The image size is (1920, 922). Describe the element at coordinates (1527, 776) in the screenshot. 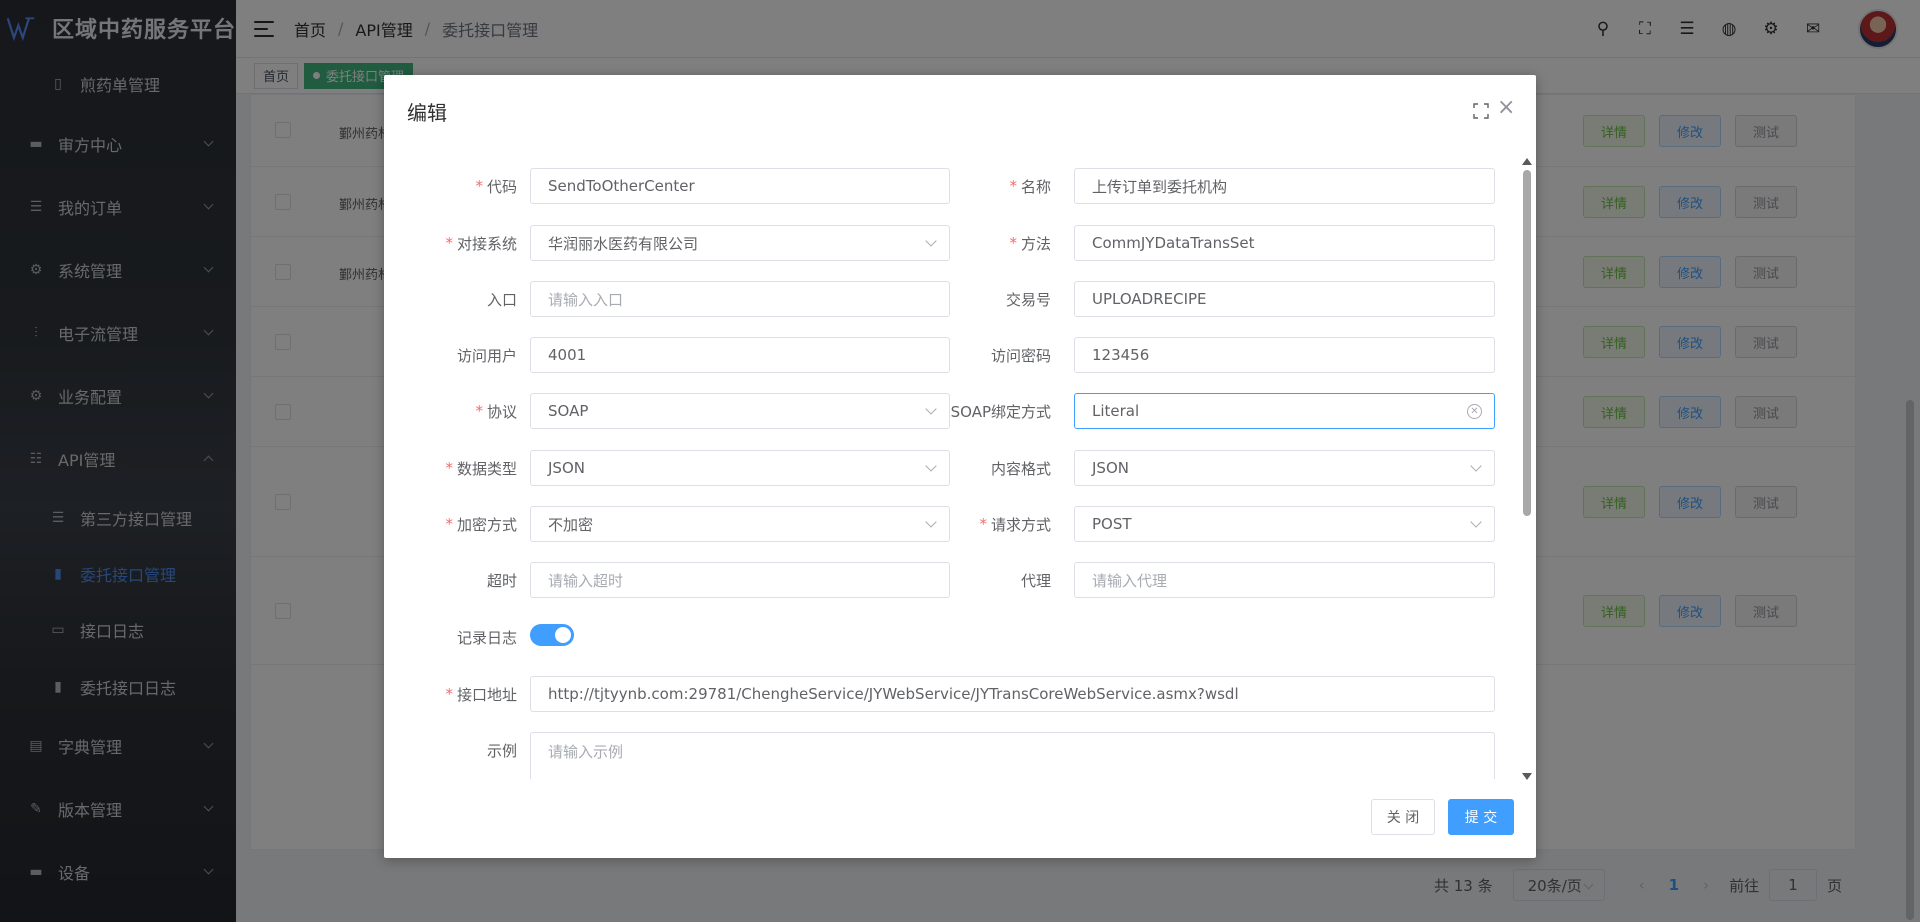

I see `scroll-down-icon` at that location.